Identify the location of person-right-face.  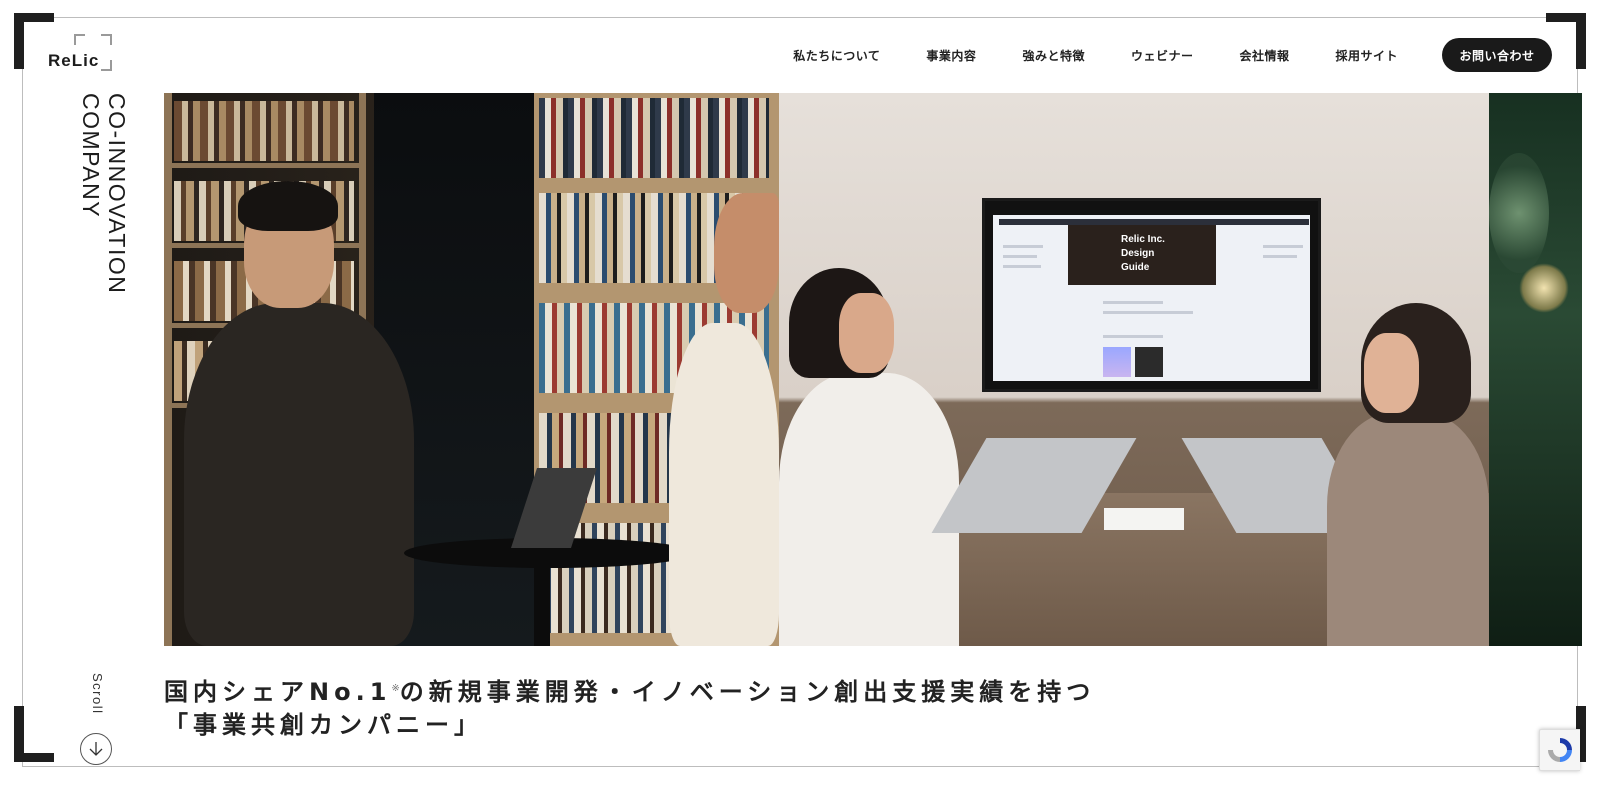
(1391, 373).